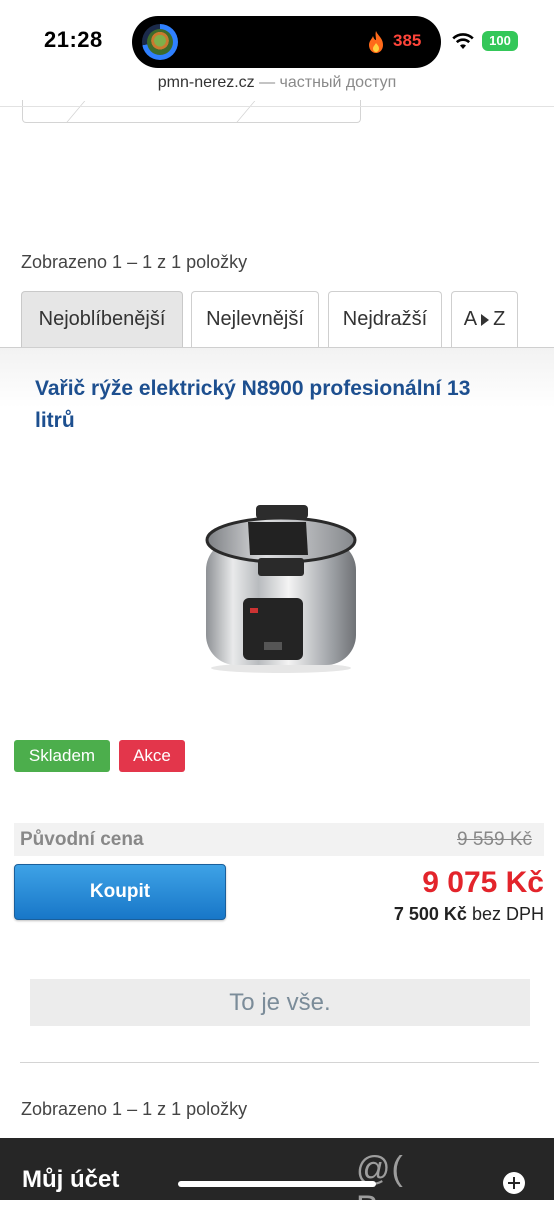 The image size is (554, 1228). What do you see at coordinates (134, 1109) in the screenshot?
I see `result-count-bottom: Zobrazeno 1 – 1 z 1 položky` at bounding box center [134, 1109].